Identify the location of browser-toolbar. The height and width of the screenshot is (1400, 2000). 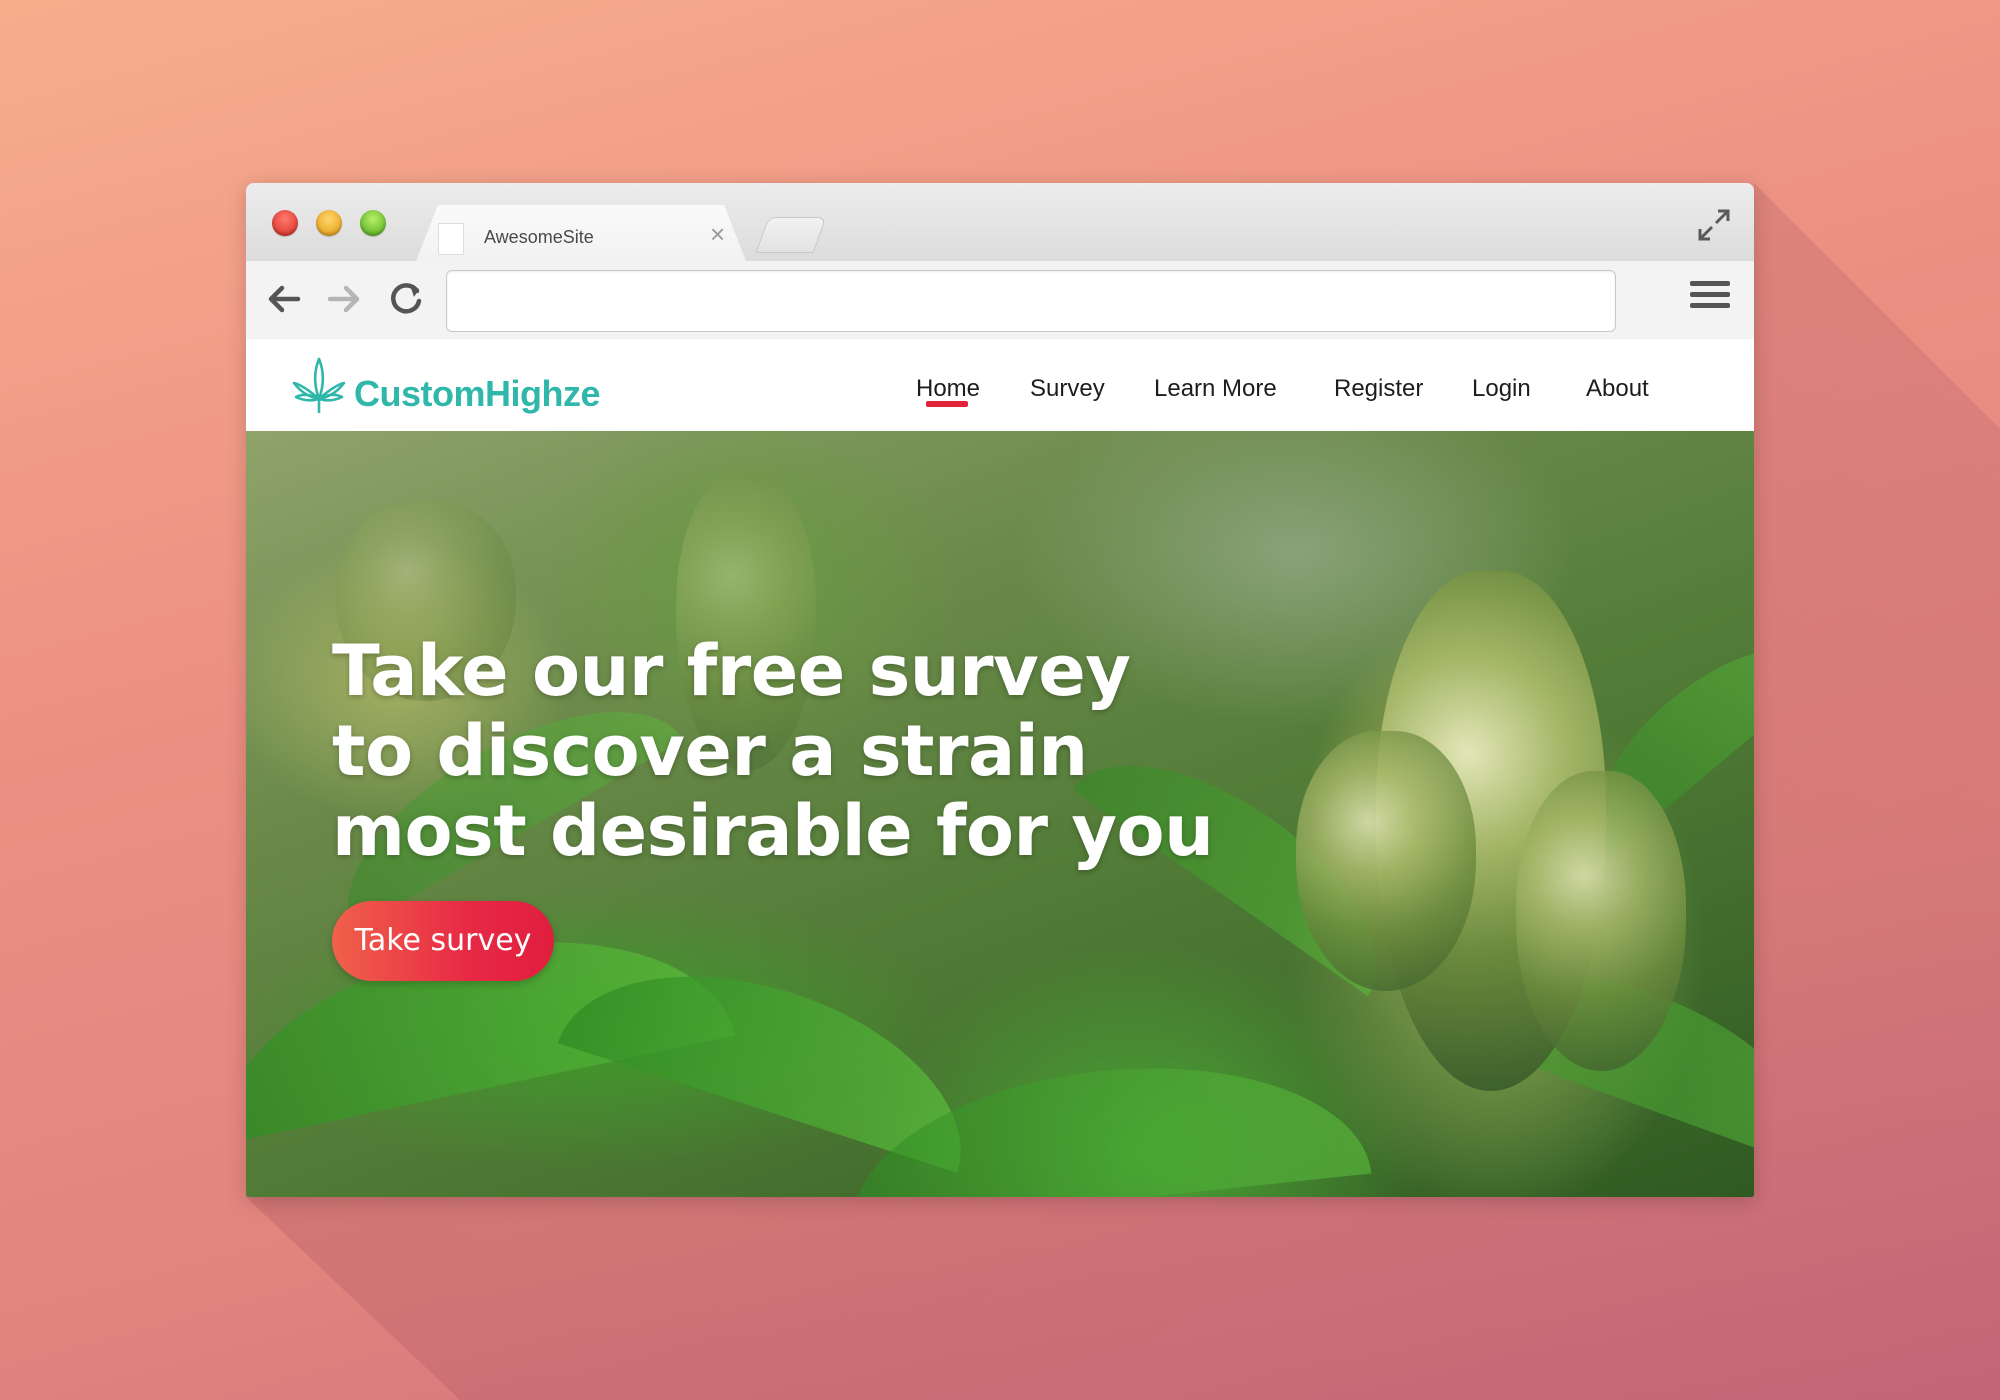
(1000, 300).